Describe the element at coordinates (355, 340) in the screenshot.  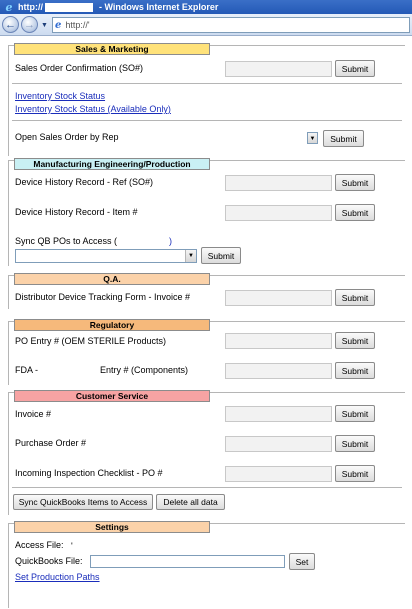
I see `po-entry-submit: Submit` at that location.